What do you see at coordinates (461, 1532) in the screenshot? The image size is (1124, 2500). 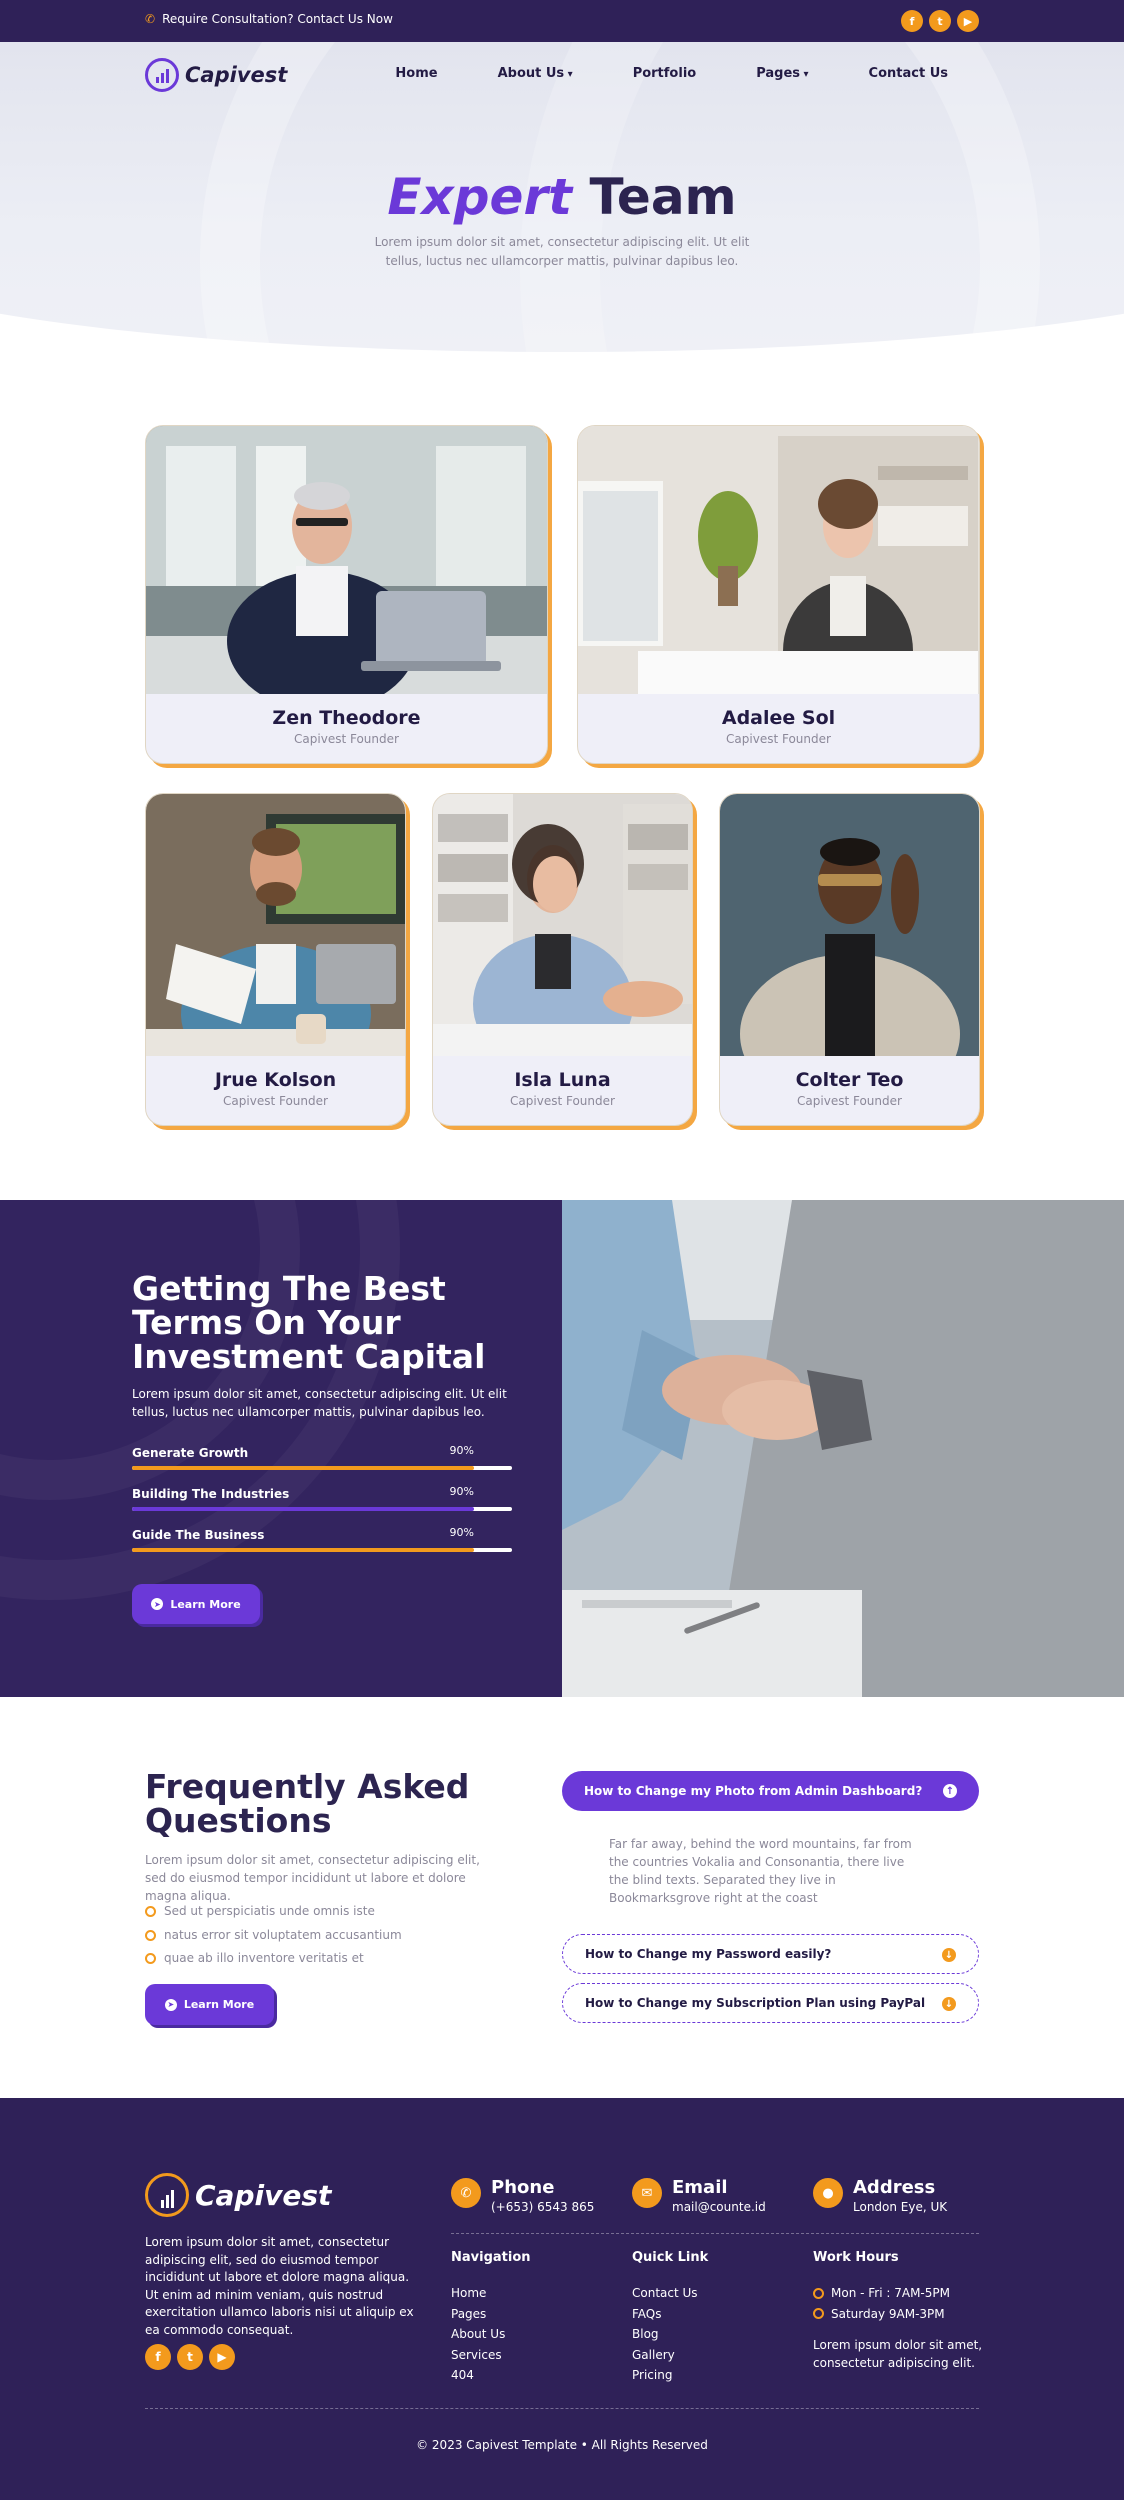 I see `progress-percent: 90%` at bounding box center [461, 1532].